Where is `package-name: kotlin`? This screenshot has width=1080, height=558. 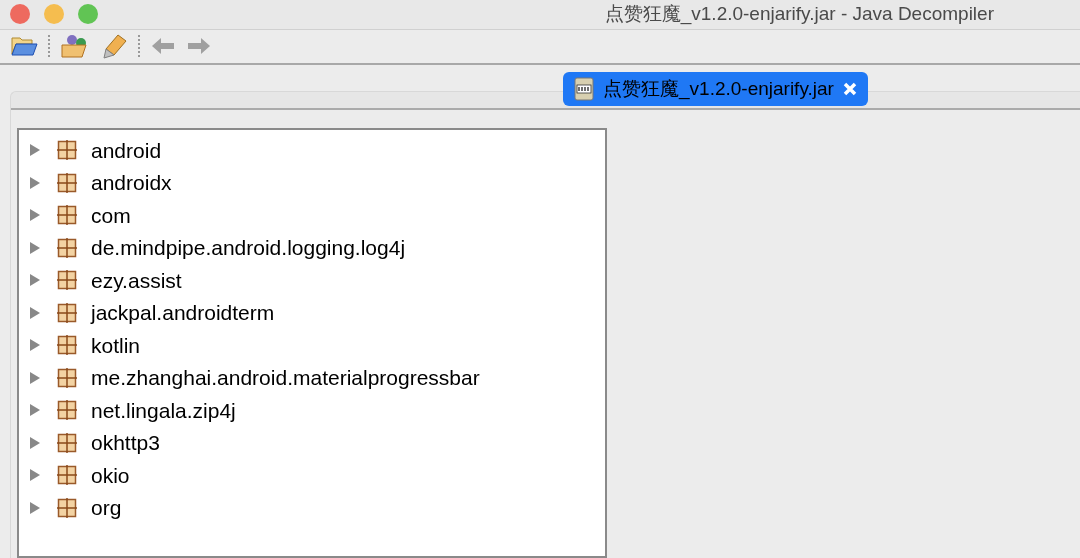
package-name: kotlin is located at coordinates (116, 345).